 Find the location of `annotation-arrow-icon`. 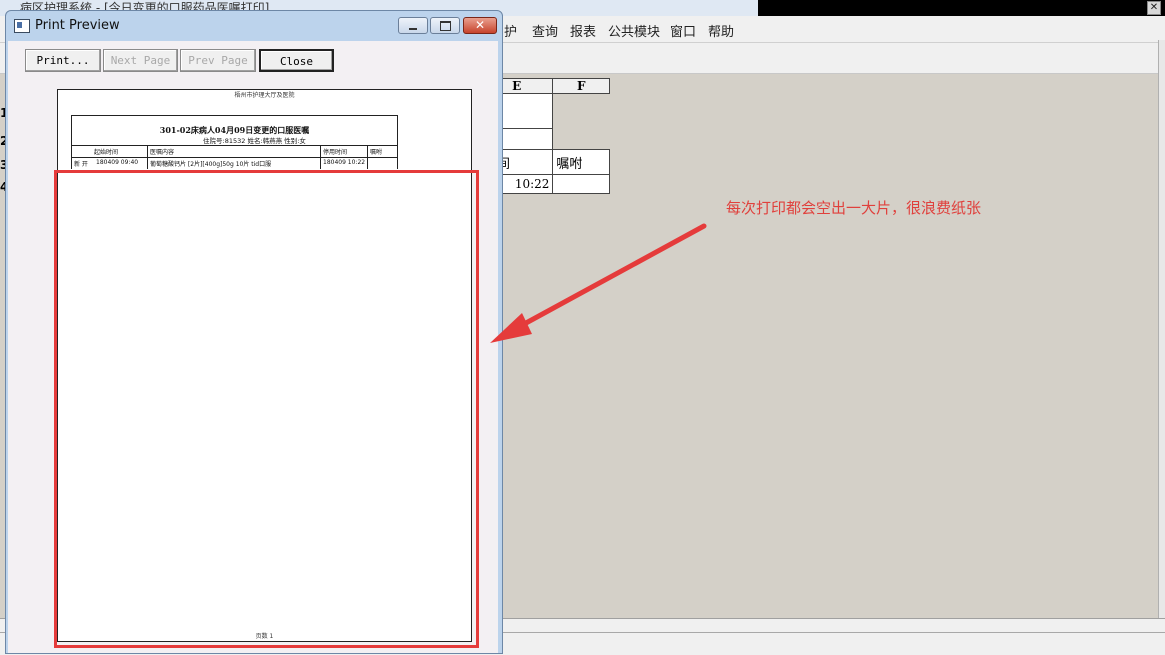

annotation-arrow-icon is located at coordinates (598, 283).